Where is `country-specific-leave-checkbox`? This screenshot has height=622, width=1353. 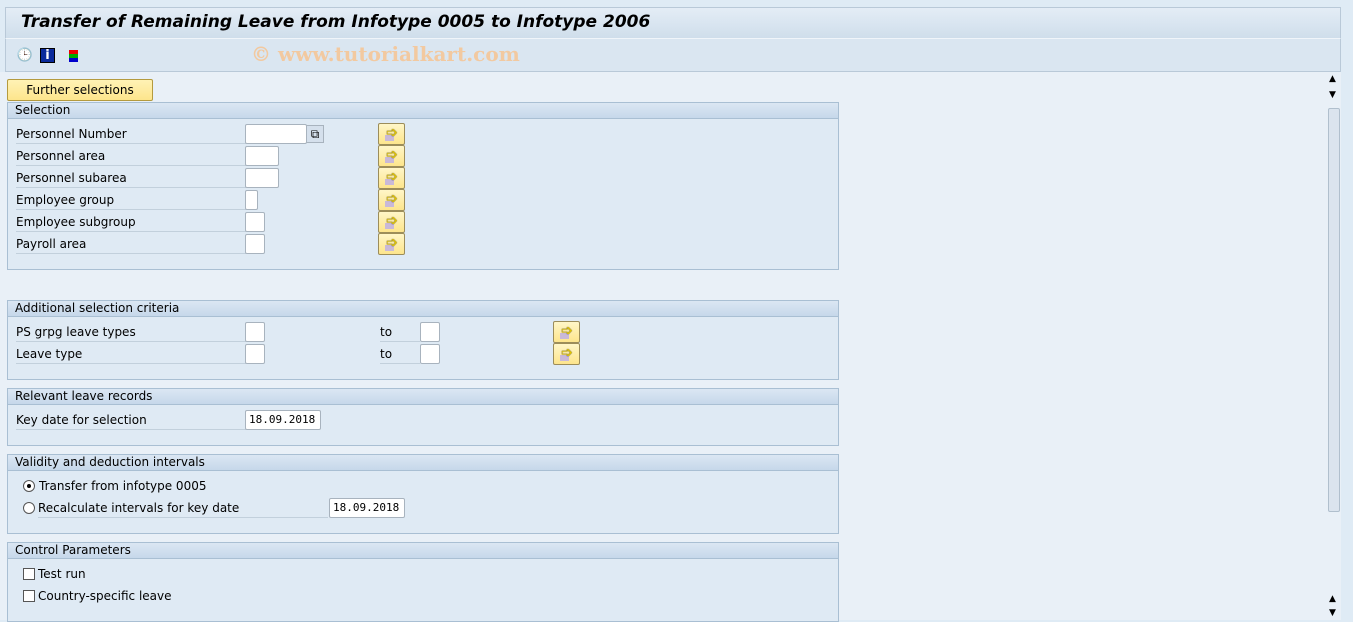
country-specific-leave-checkbox is located at coordinates (29, 596).